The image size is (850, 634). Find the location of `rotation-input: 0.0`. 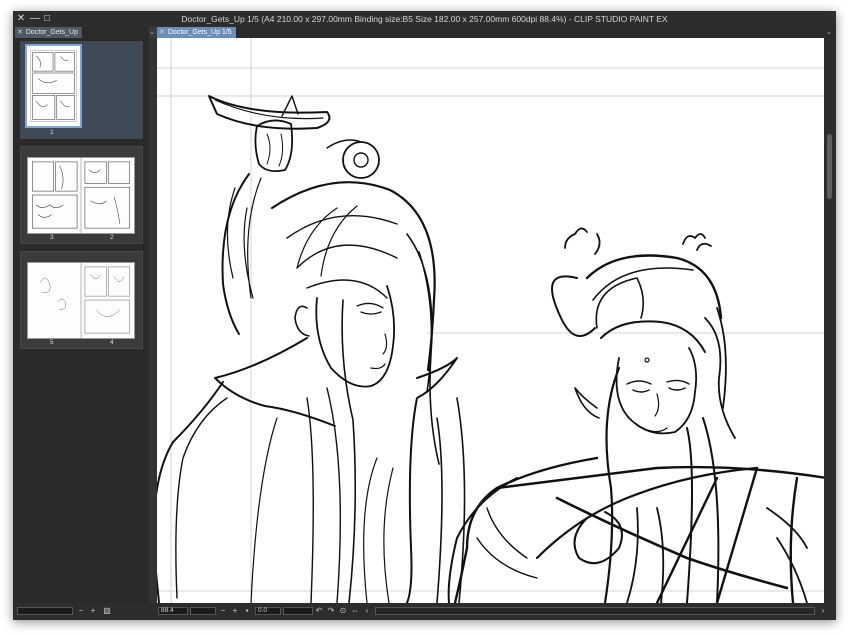

rotation-input: 0.0 is located at coordinates (268, 611).